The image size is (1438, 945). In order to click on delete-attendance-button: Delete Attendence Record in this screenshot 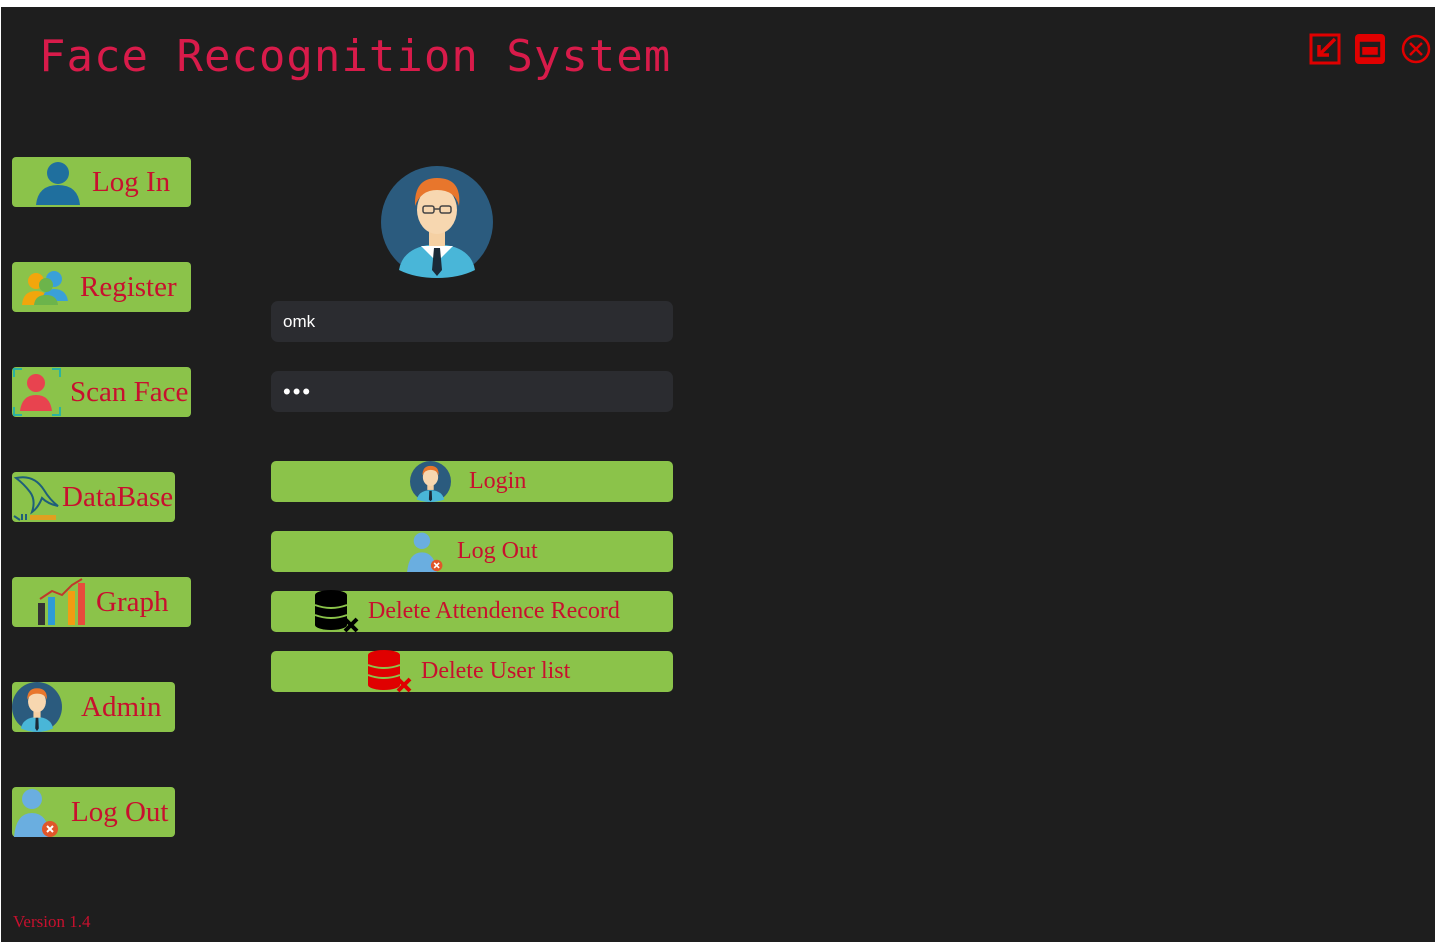, I will do `click(472, 611)`.